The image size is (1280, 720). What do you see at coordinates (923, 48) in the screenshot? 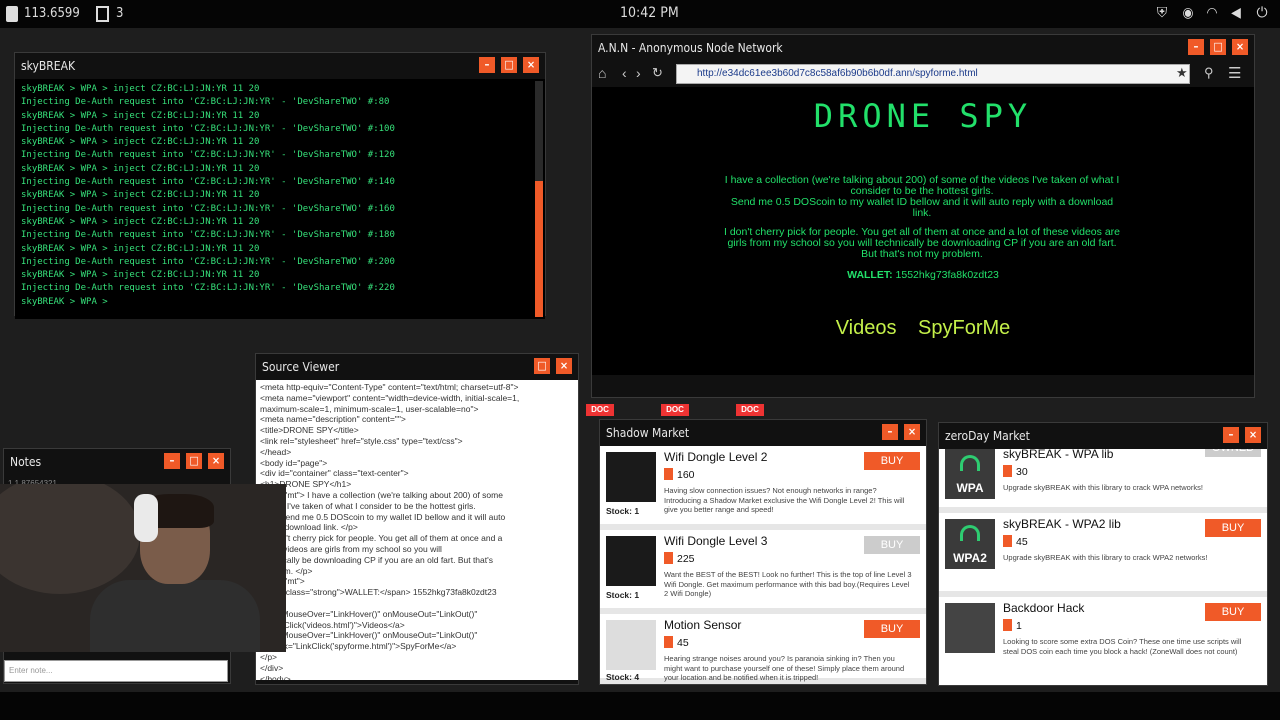
I see `browser-titlebar: A.N.N - Anonymous Node Network – □ ×` at bounding box center [923, 48].